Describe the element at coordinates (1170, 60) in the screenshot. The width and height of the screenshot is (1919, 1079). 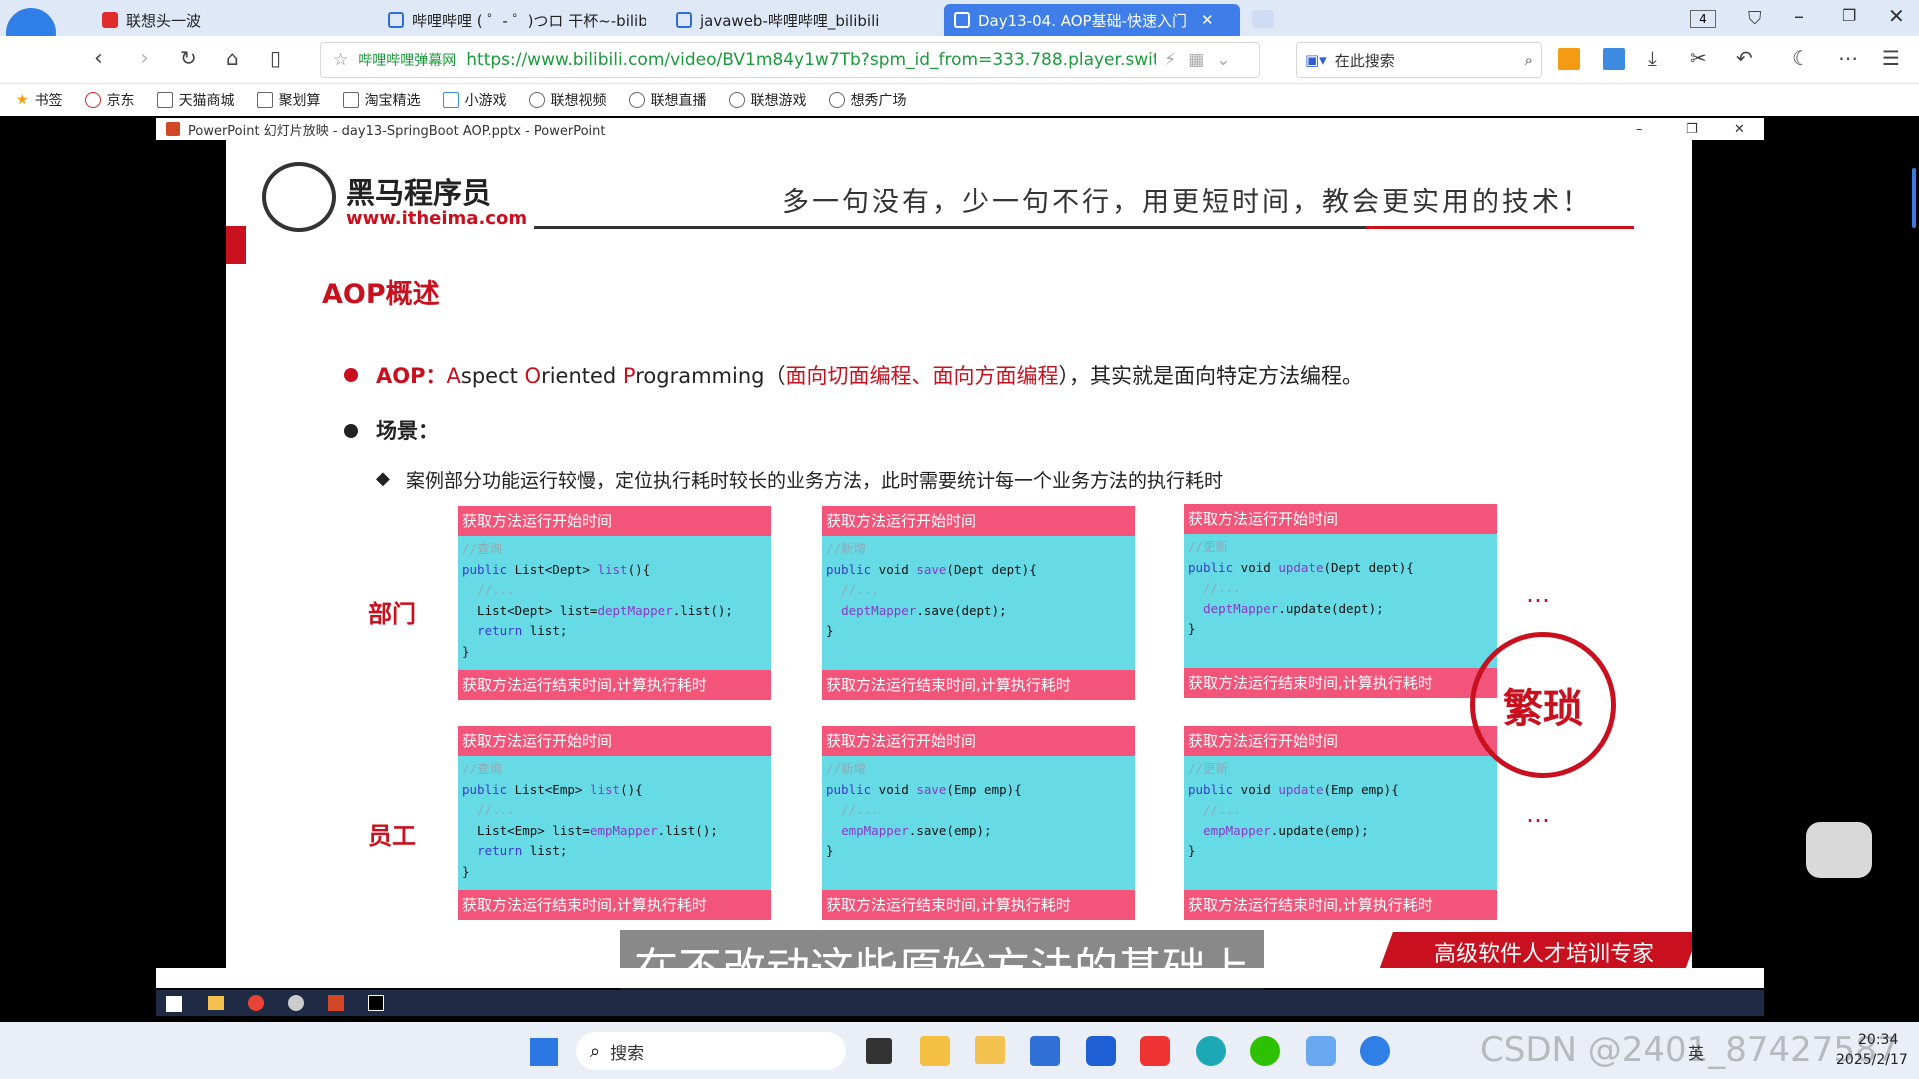
I see `lightning-icon: ⚡` at that location.